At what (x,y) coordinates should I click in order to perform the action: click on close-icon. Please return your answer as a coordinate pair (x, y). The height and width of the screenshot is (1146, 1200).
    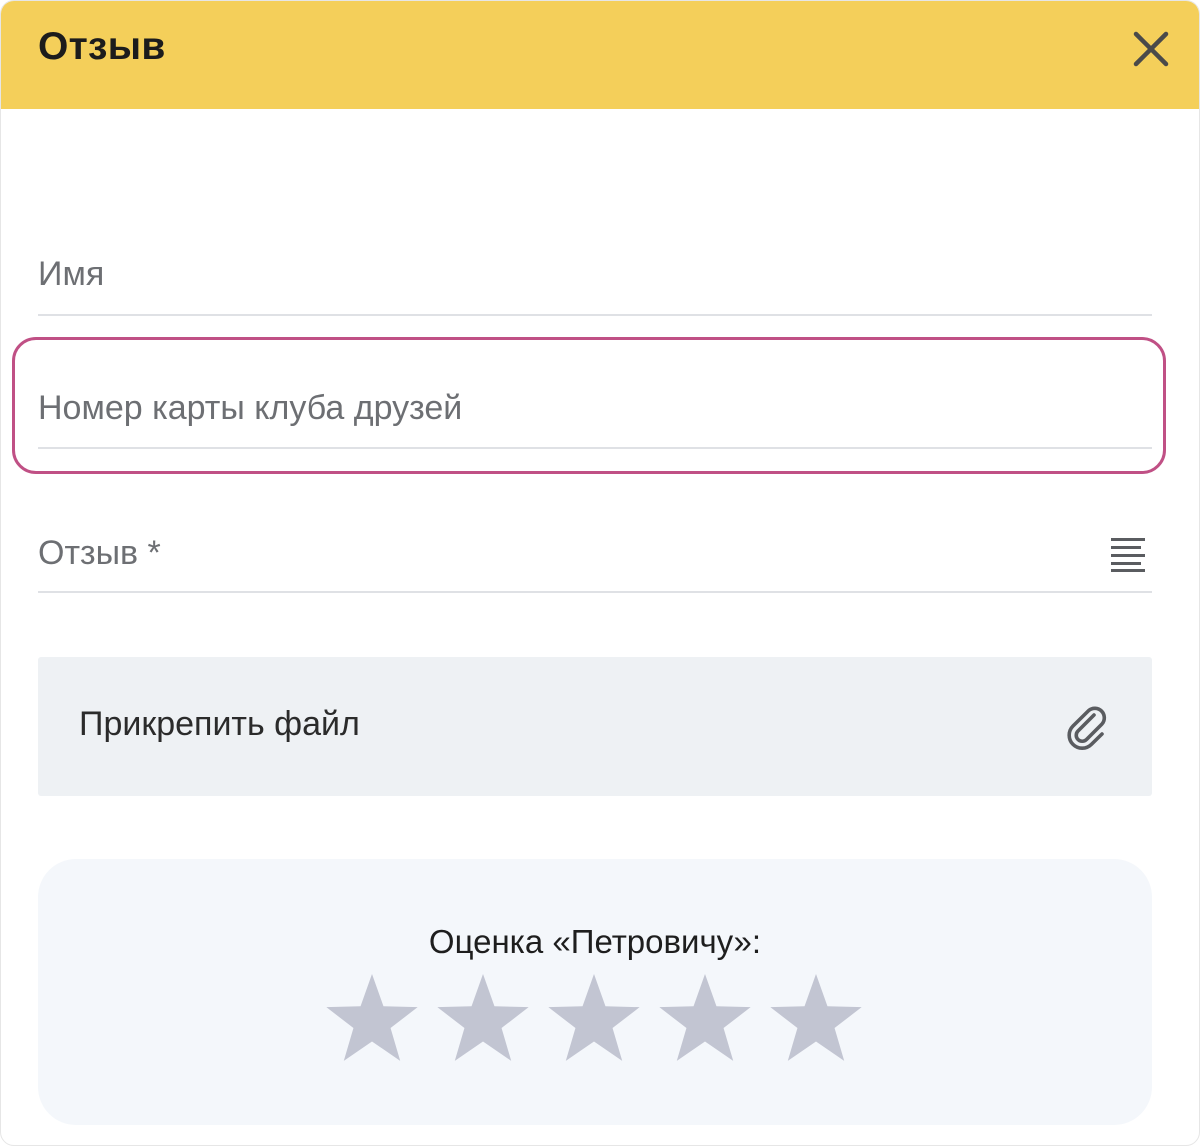
    Looking at the image, I should click on (1151, 49).